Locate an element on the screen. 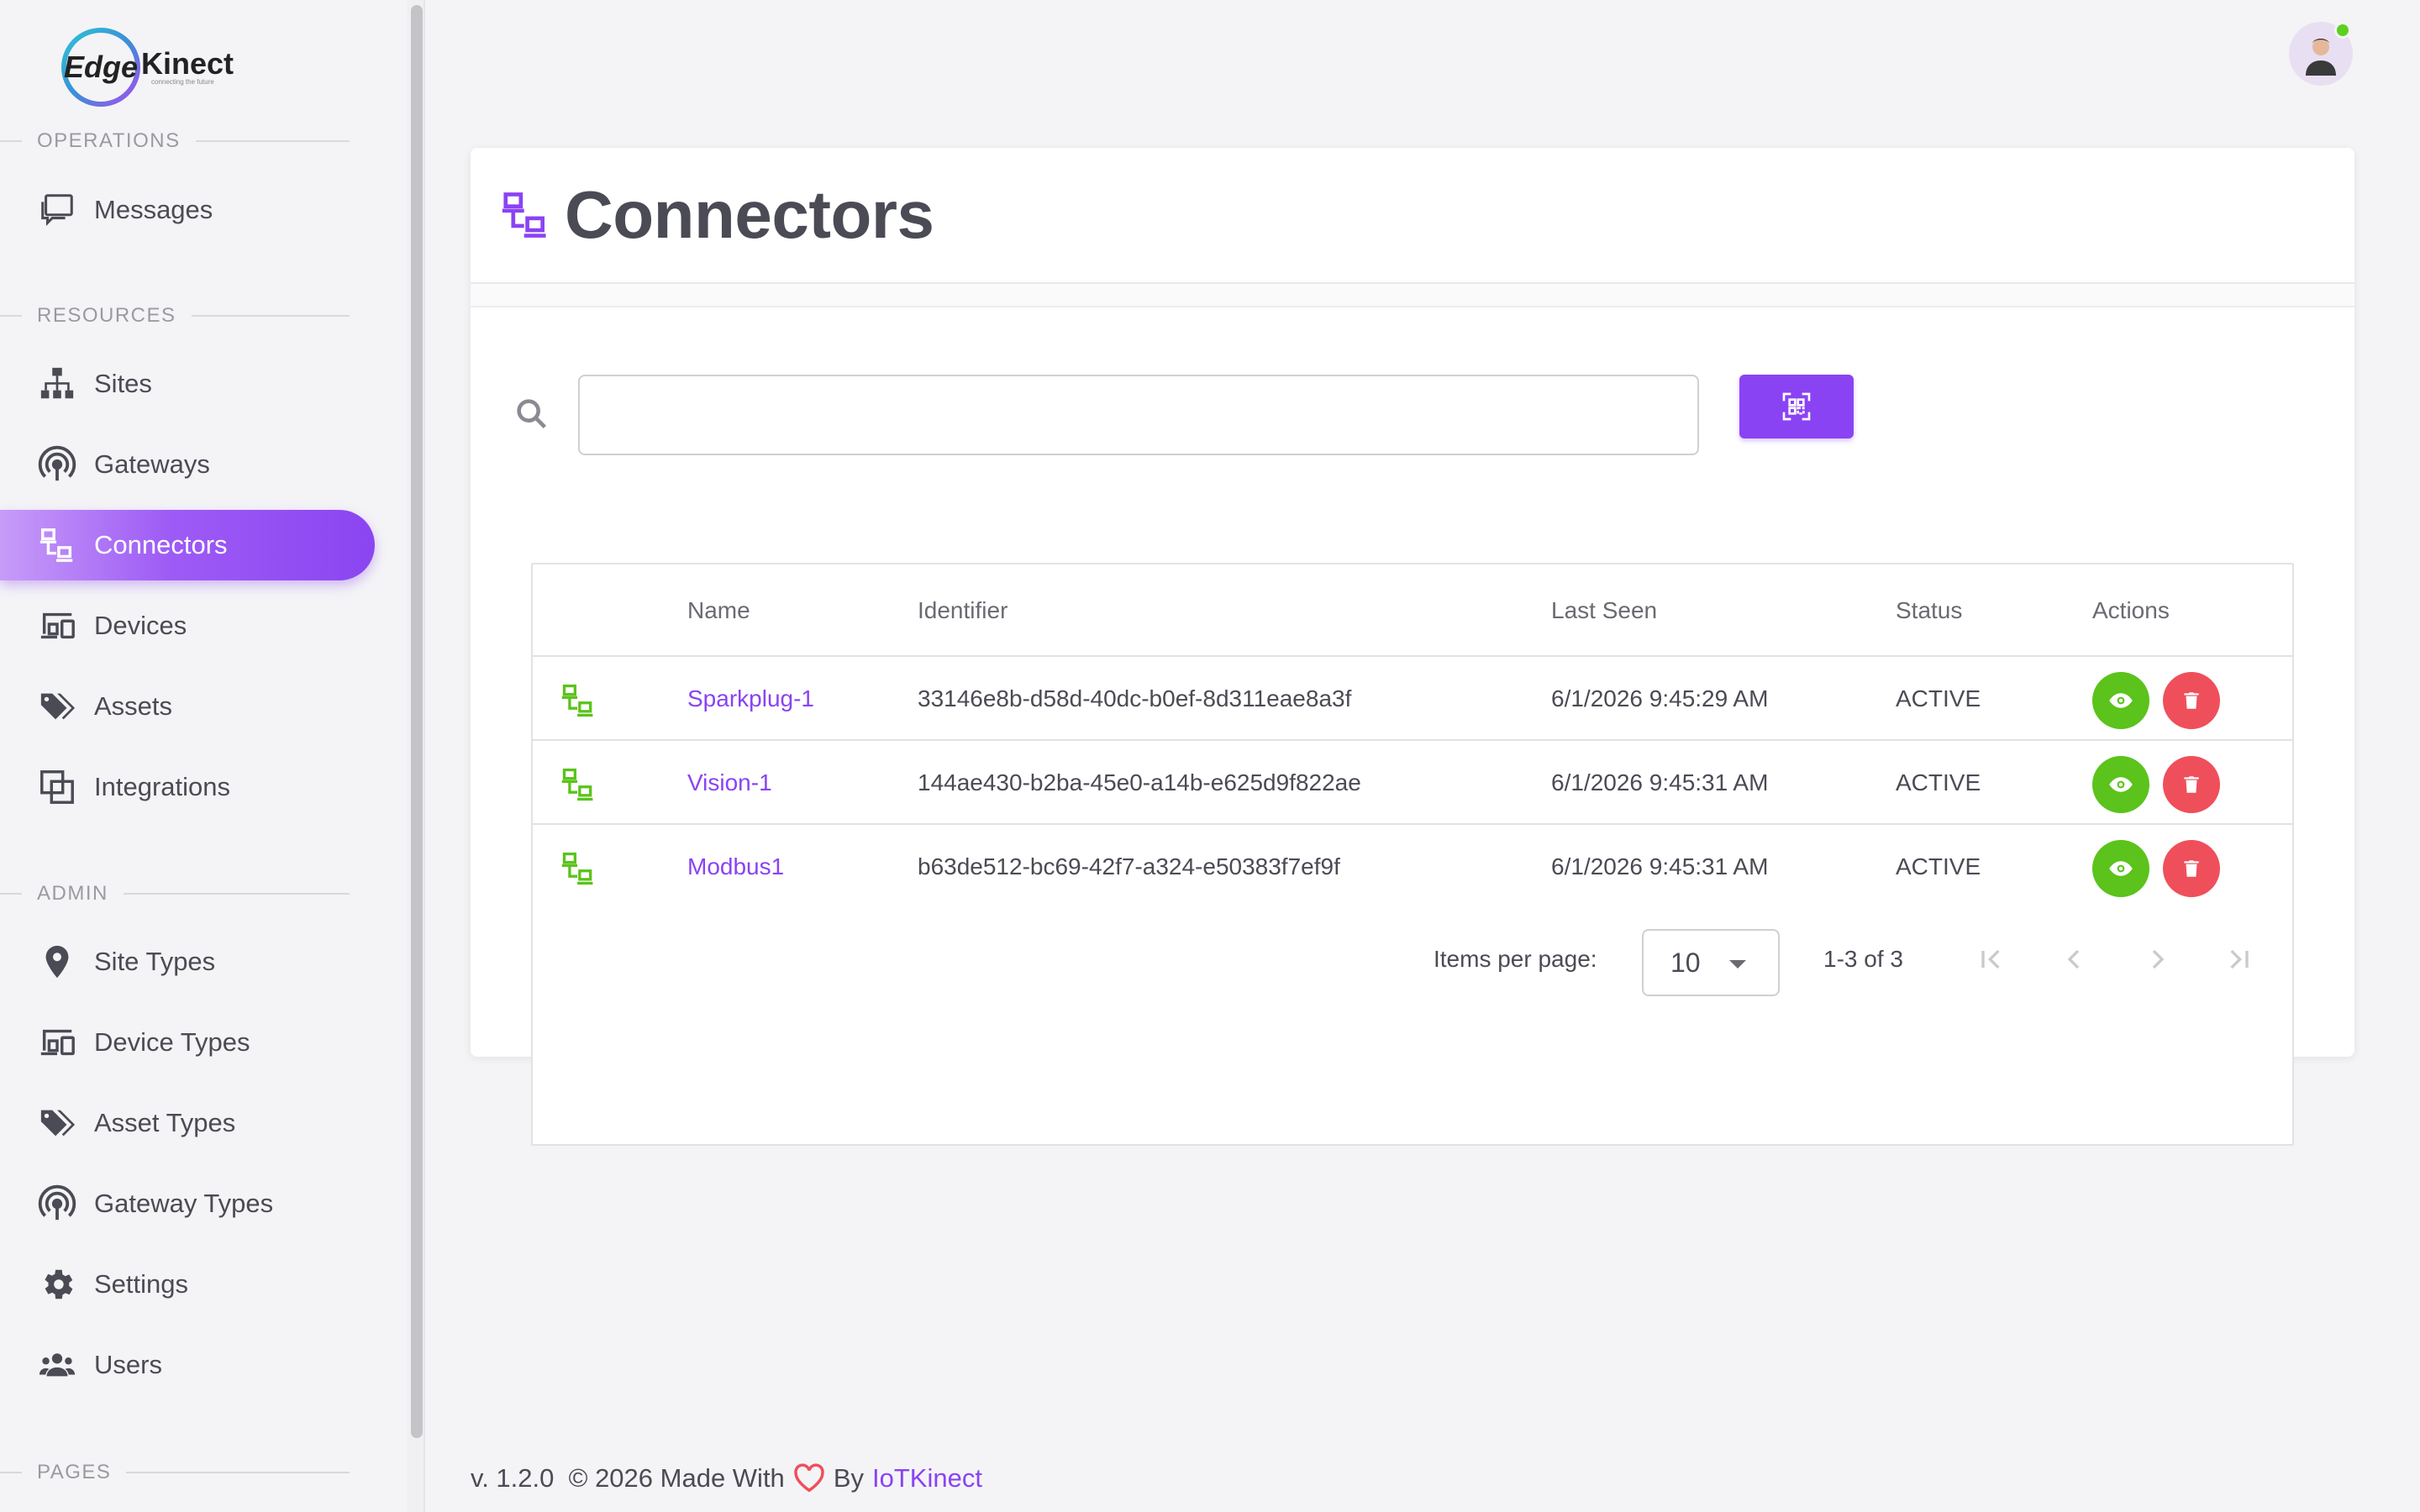  brand-logo: Edge Kinect connecting the future is located at coordinates (149, 67).